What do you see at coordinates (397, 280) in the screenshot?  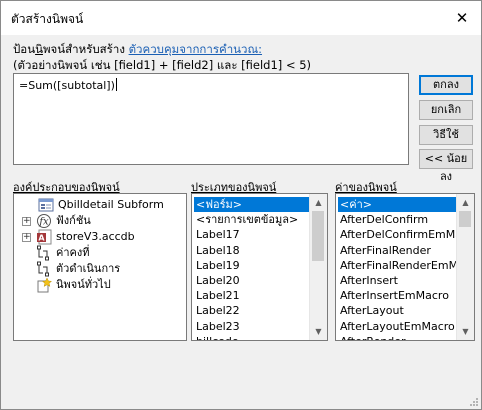 I see `list-item: AfterInsert` at bounding box center [397, 280].